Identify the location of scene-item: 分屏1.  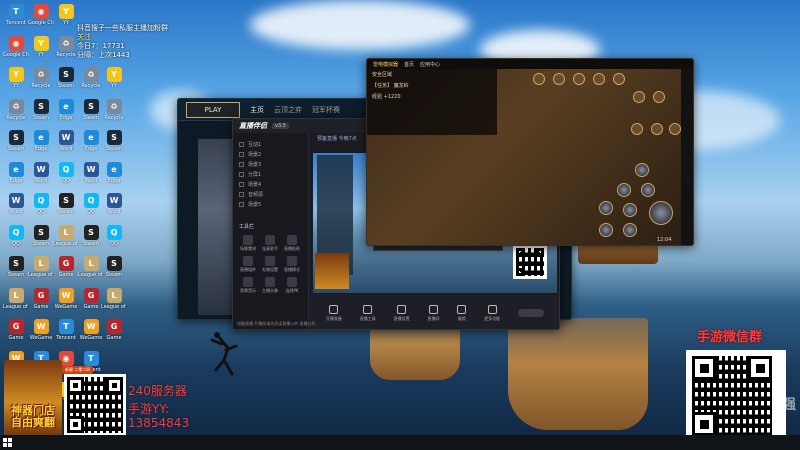
(270, 174).